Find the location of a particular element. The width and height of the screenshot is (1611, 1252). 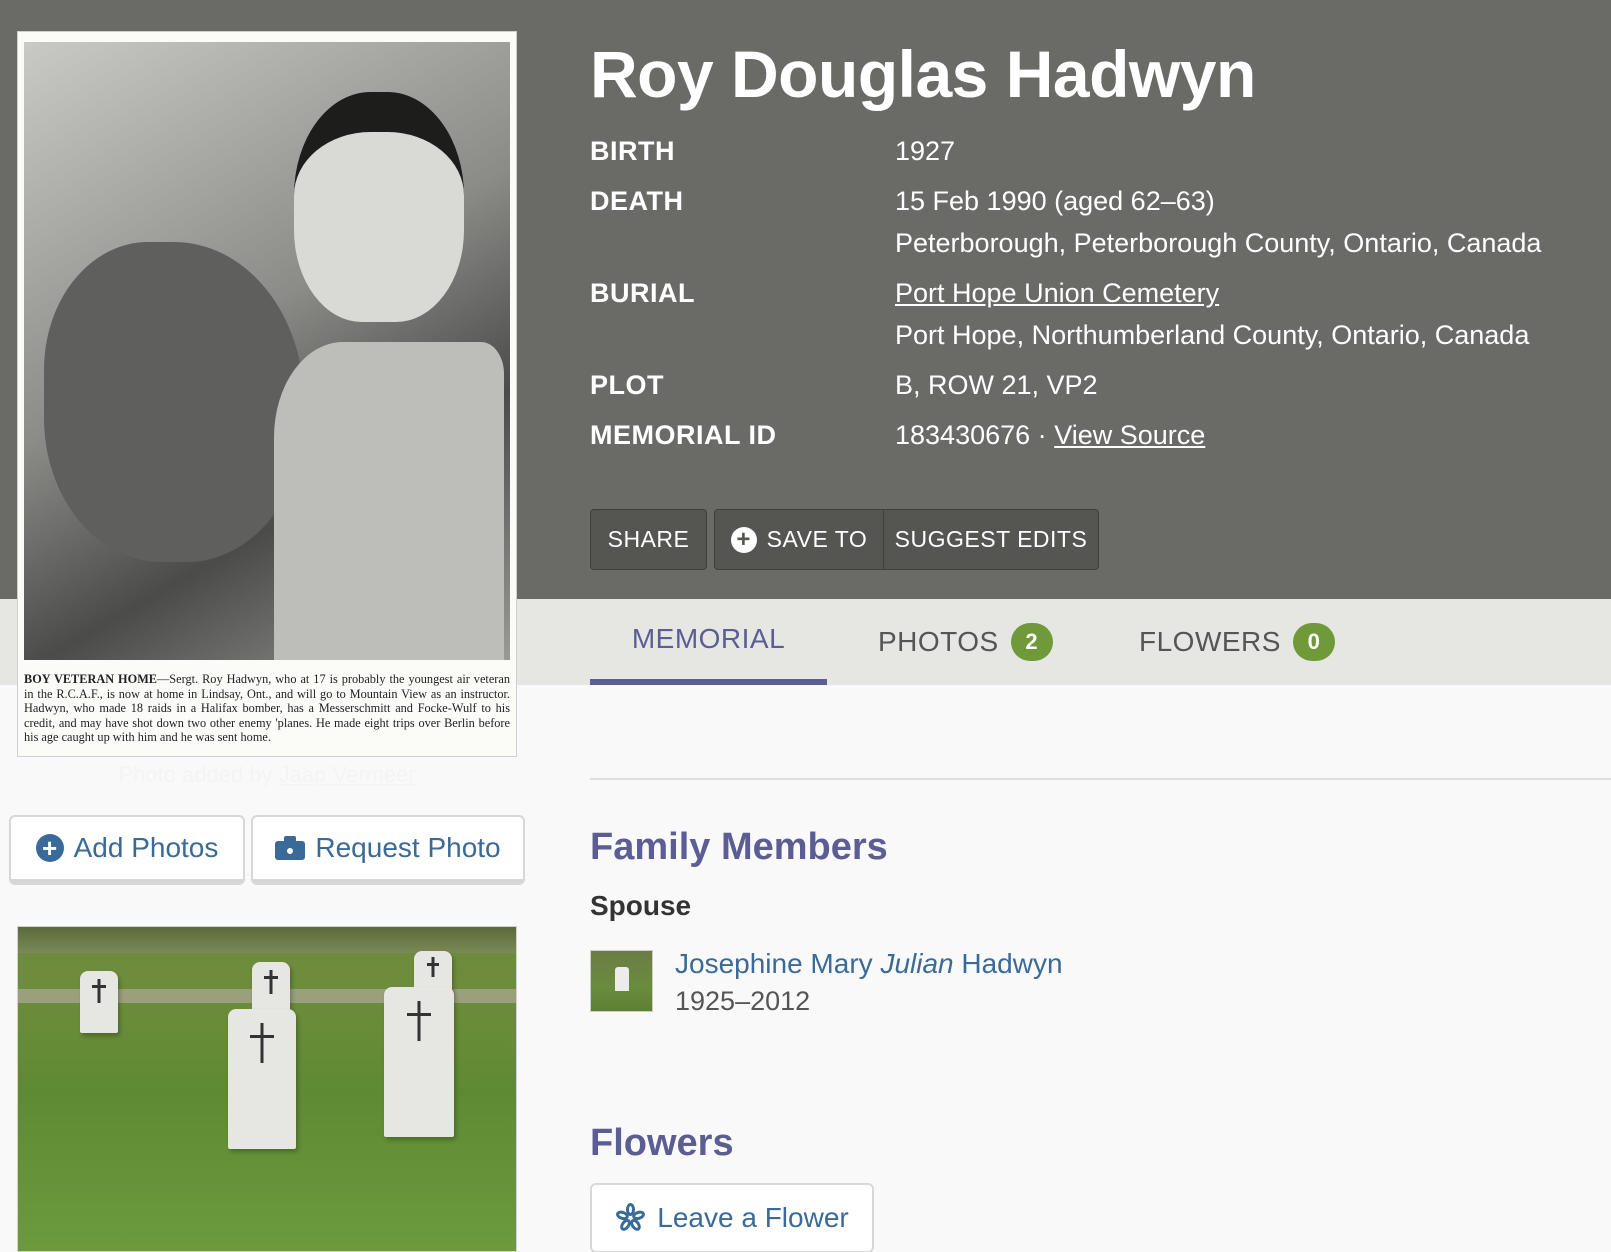

spouse-link: Josephine Mary Julian Hadwyn is located at coordinates (869, 964).